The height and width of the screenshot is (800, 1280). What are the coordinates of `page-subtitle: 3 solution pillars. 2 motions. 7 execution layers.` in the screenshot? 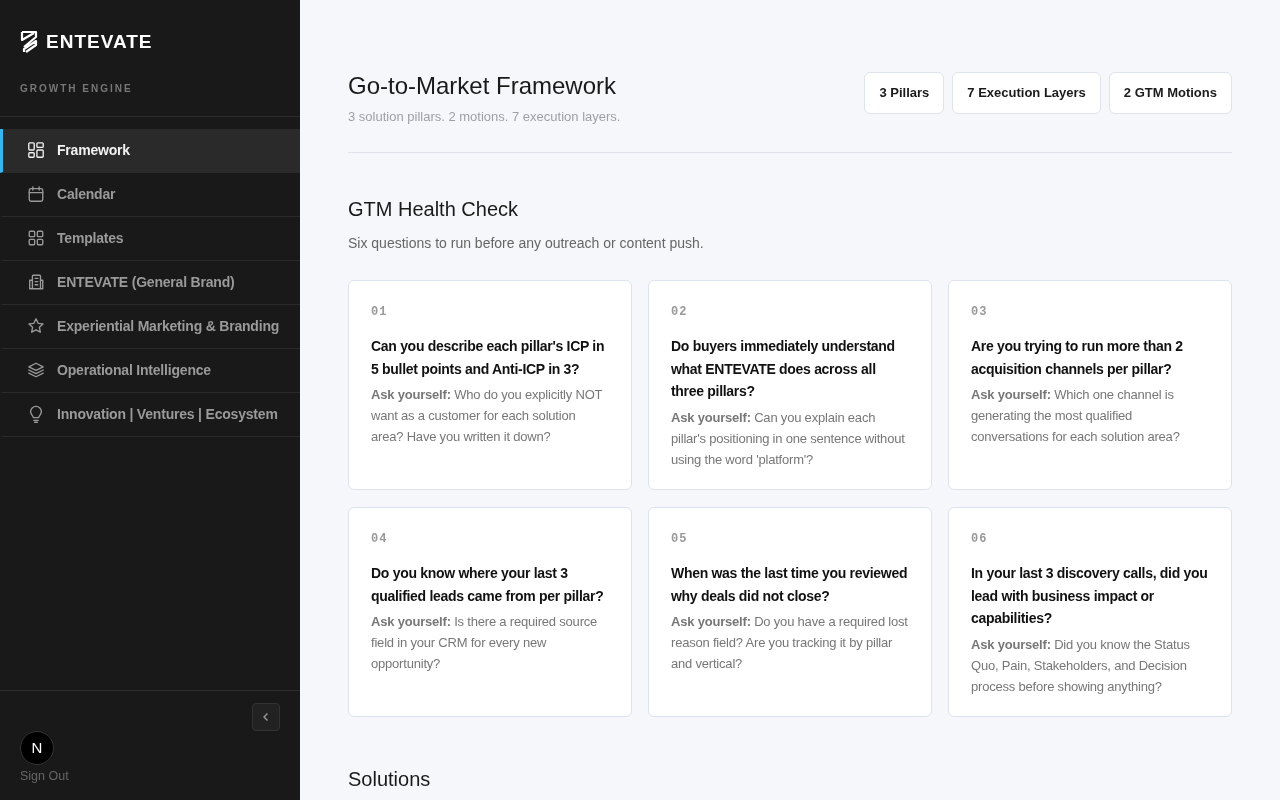 It's located at (484, 116).